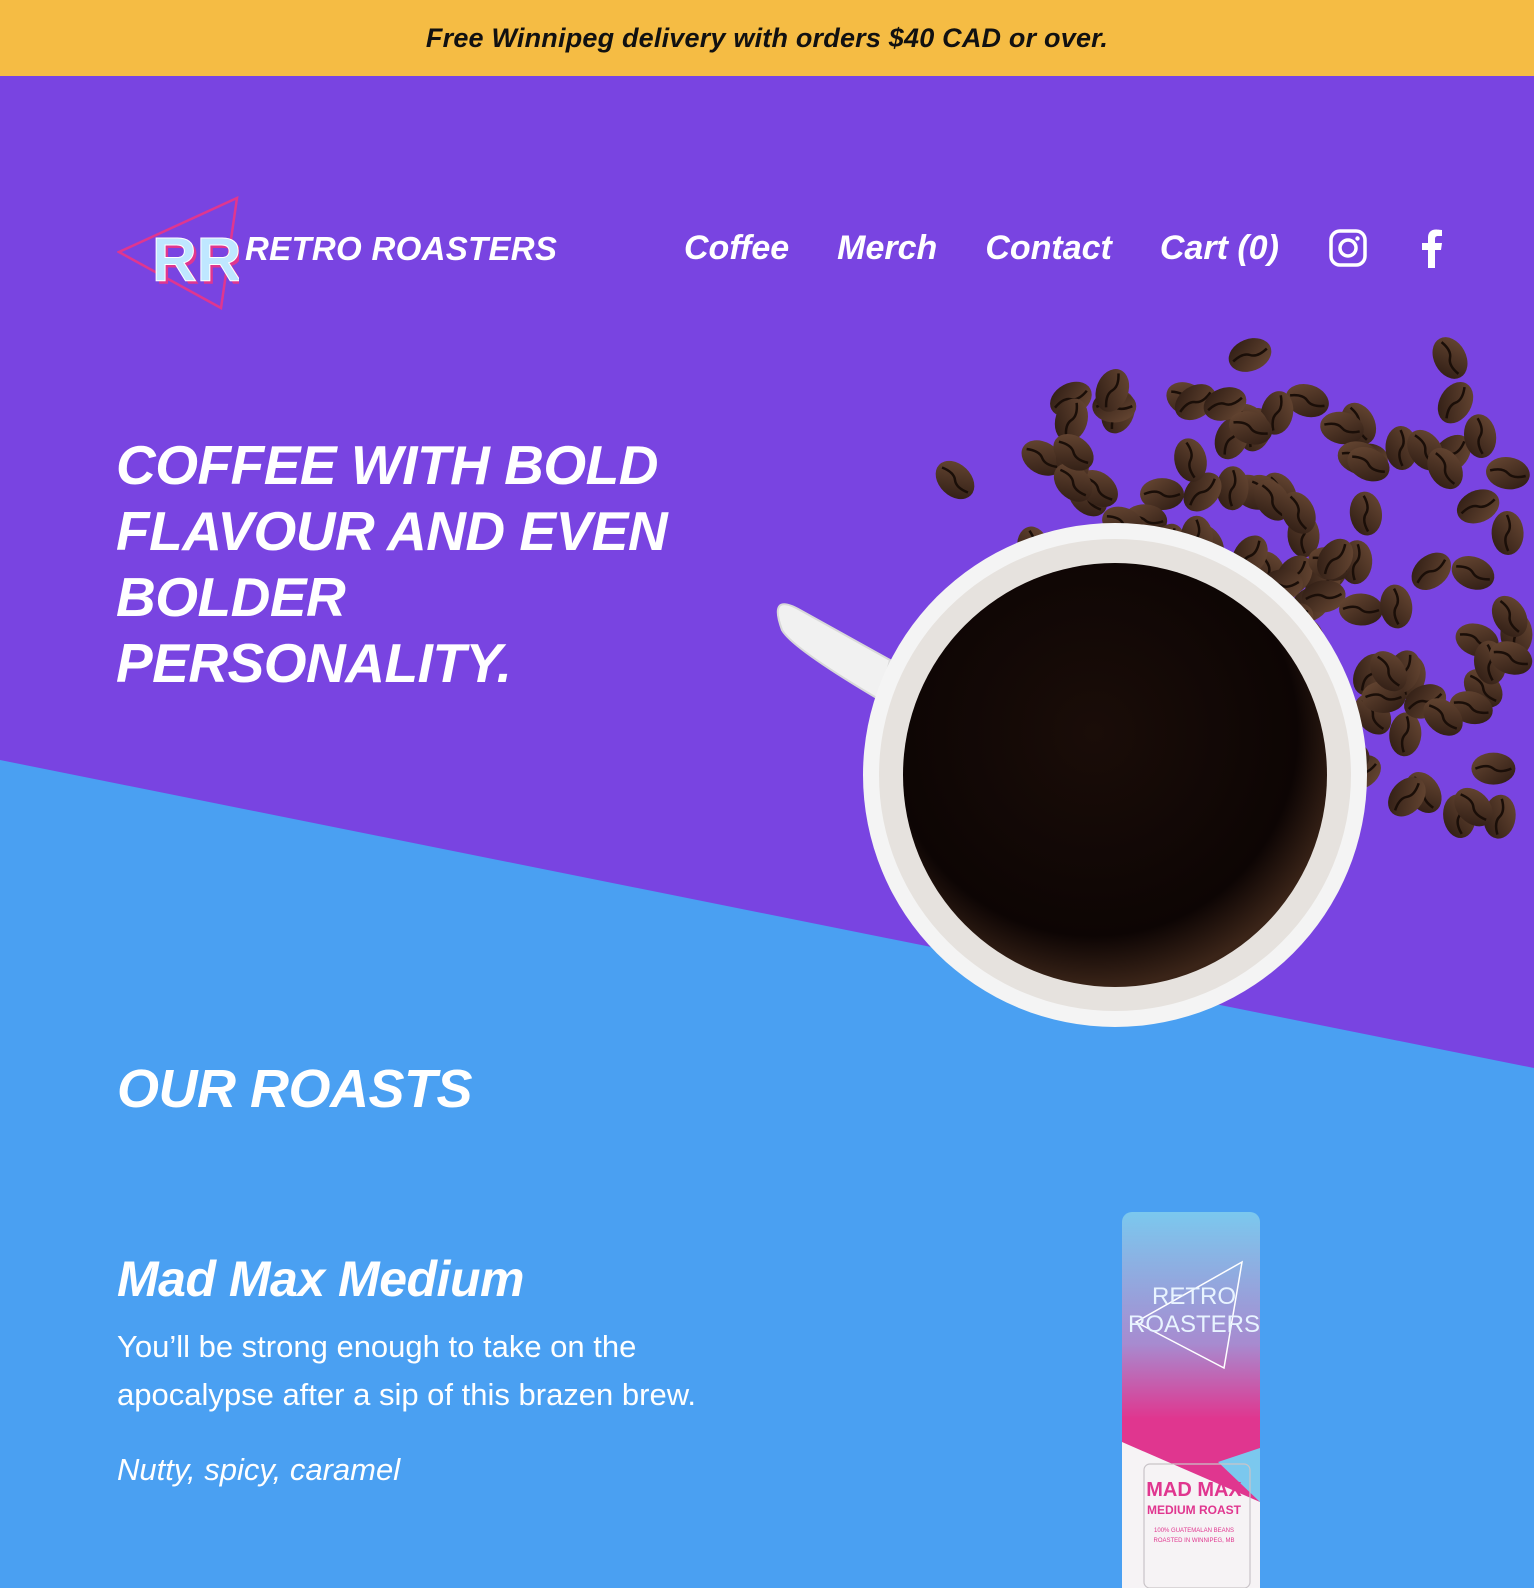  I want to click on roast-name: Mad Max Medium, so click(320, 1279).